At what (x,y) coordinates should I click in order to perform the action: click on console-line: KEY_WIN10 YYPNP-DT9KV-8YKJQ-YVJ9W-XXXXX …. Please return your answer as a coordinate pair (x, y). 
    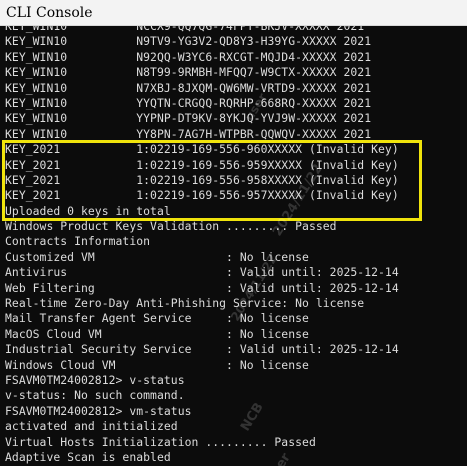
    Looking at the image, I should click on (188, 118).